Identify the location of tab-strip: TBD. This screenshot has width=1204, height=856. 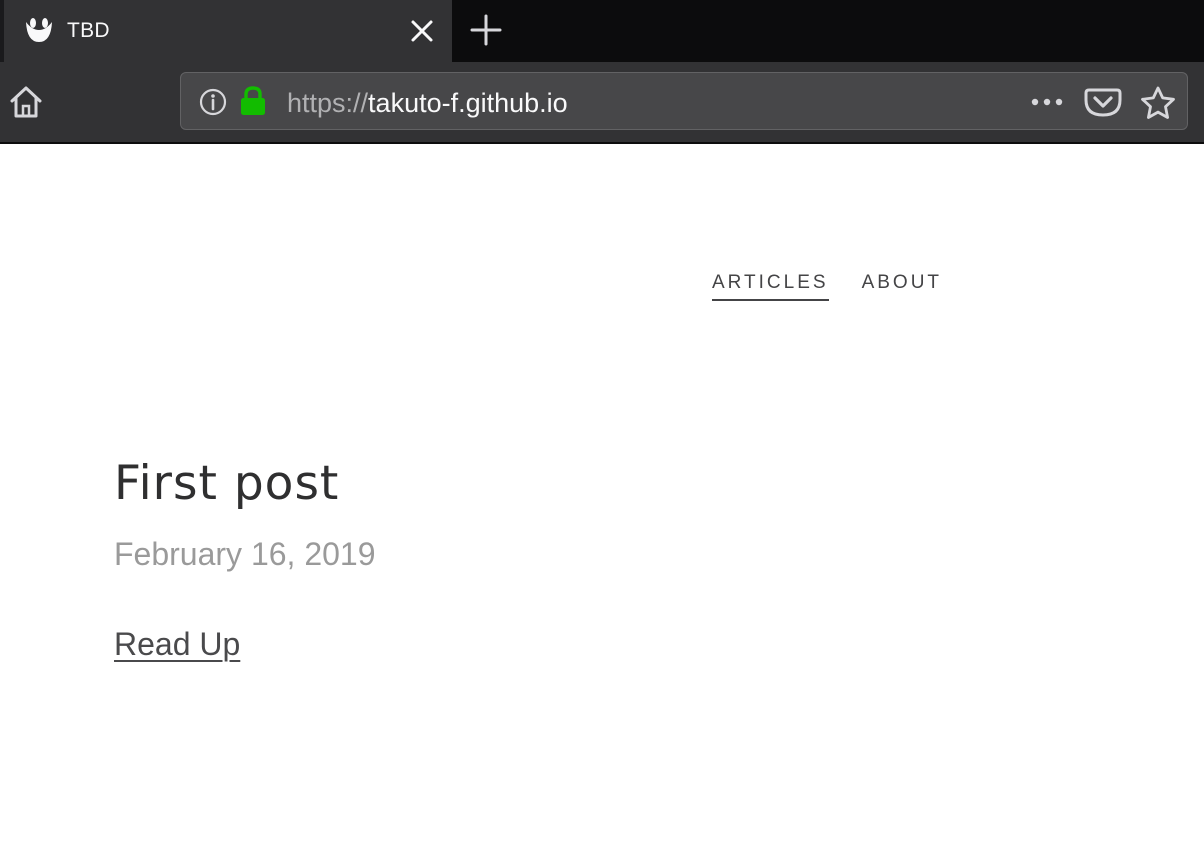
(602, 31).